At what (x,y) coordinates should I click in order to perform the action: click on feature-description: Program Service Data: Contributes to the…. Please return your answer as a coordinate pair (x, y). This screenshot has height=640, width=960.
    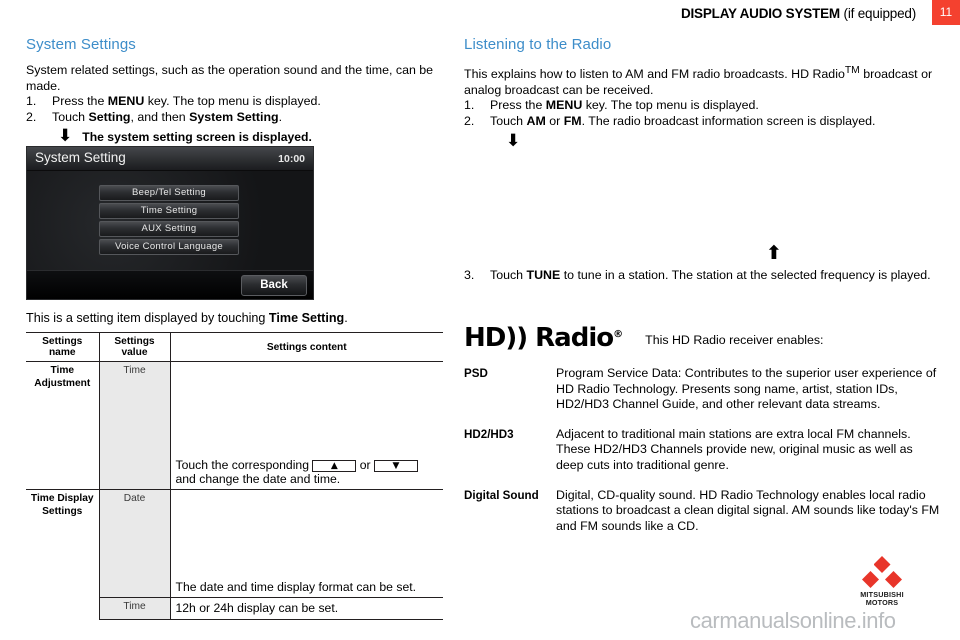
    Looking at the image, I should click on (746, 389).